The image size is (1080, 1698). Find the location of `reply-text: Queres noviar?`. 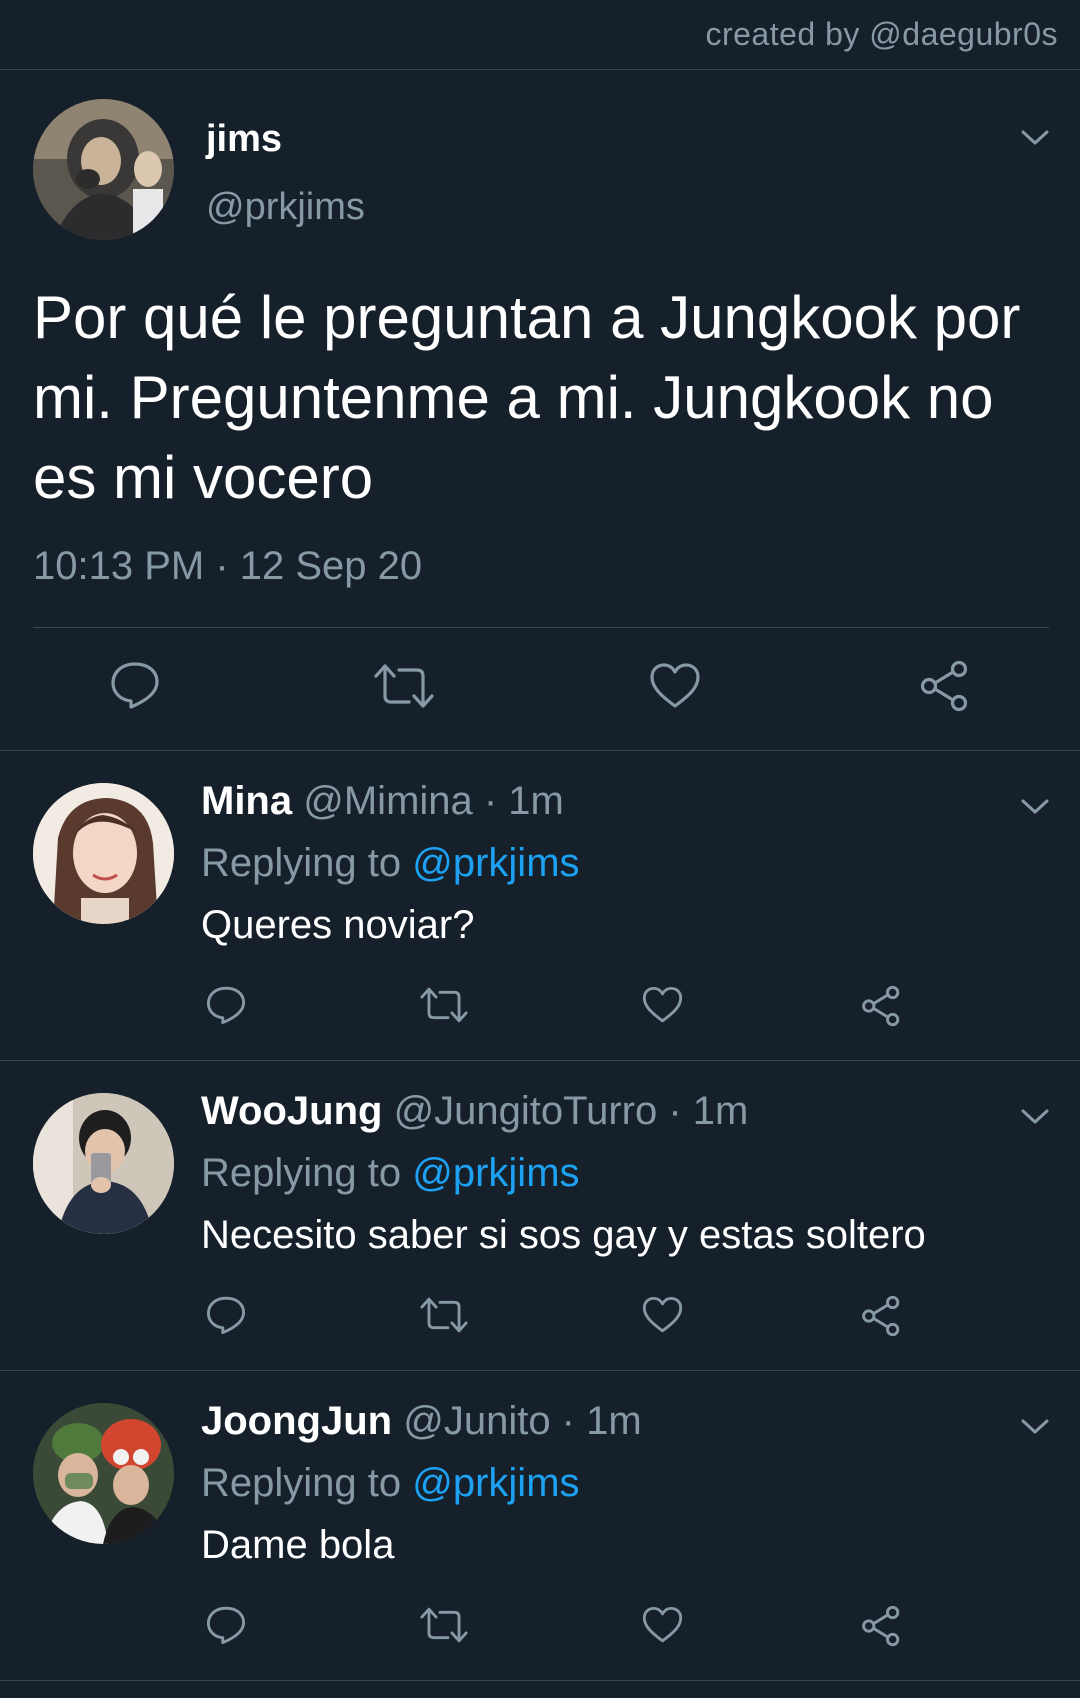

reply-text: Queres noviar? is located at coordinates (338, 925).